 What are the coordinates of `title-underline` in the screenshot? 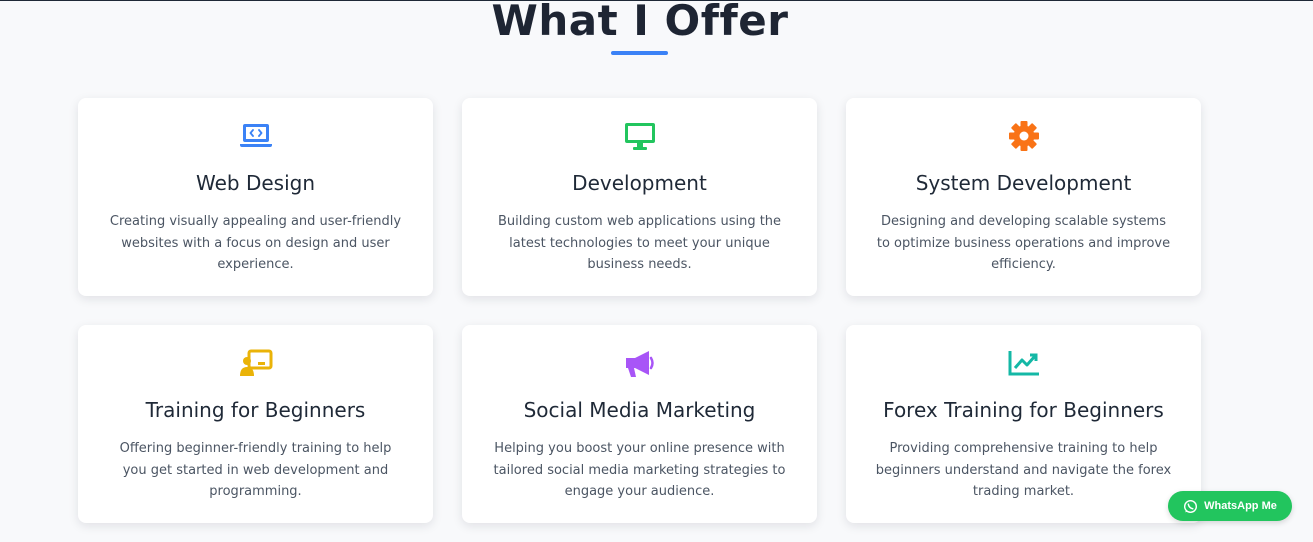 It's located at (639, 53).